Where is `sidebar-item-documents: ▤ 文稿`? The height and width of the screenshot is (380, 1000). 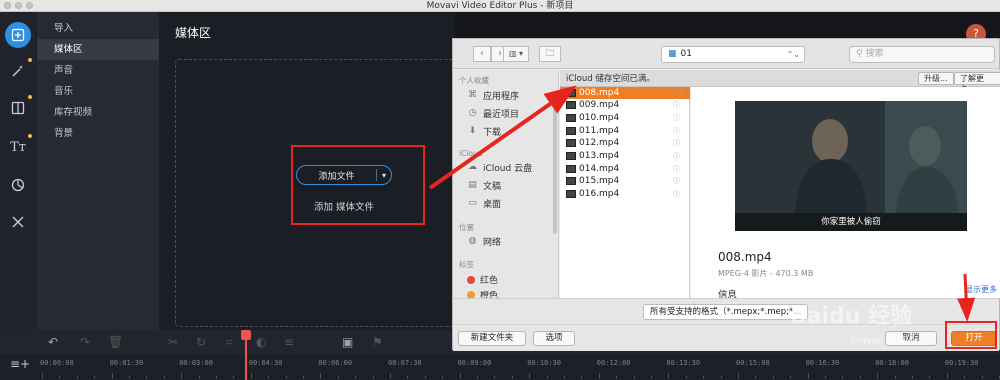
sidebar-item-documents: ▤ 文稿 is located at coordinates (484, 185).